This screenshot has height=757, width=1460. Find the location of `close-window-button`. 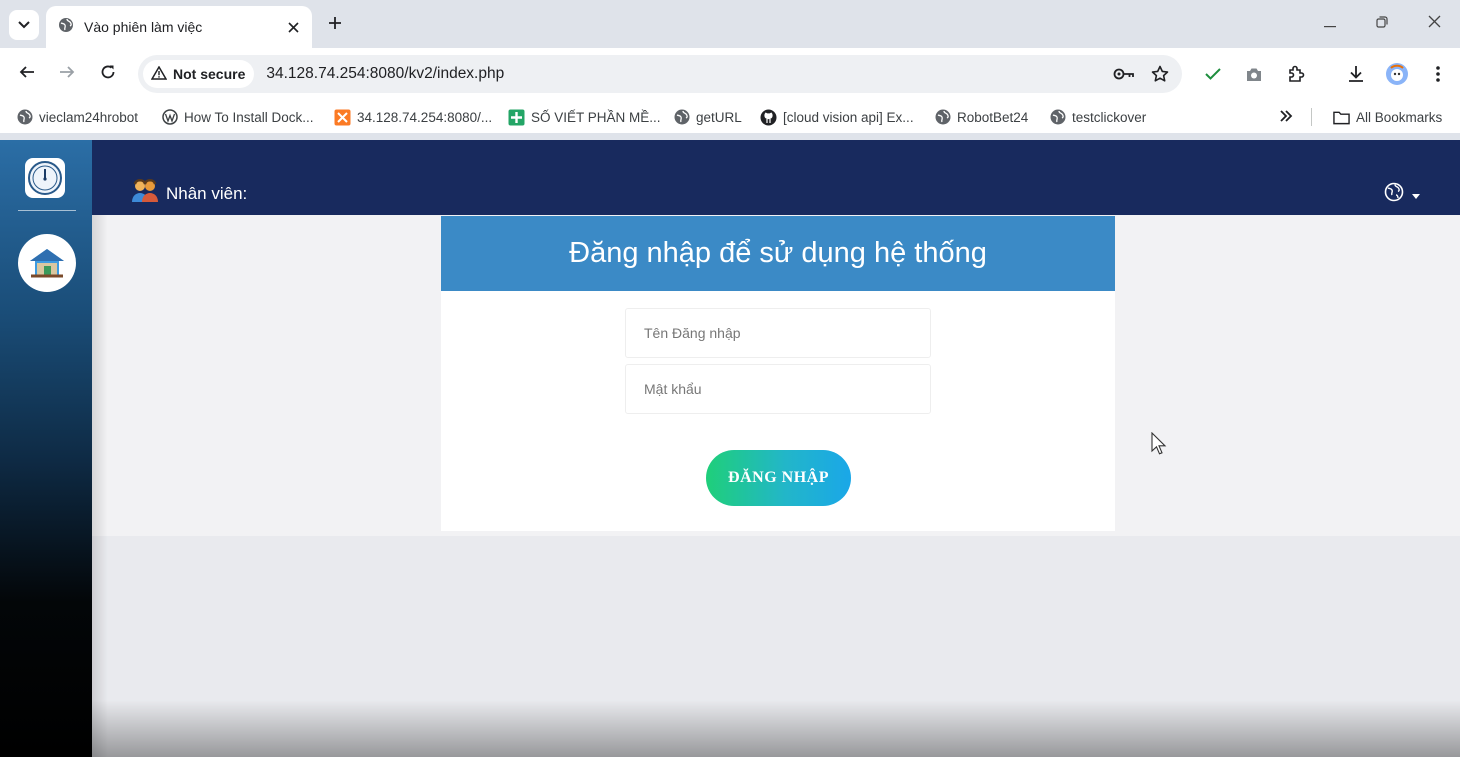

close-window-button is located at coordinates (1434, 24).